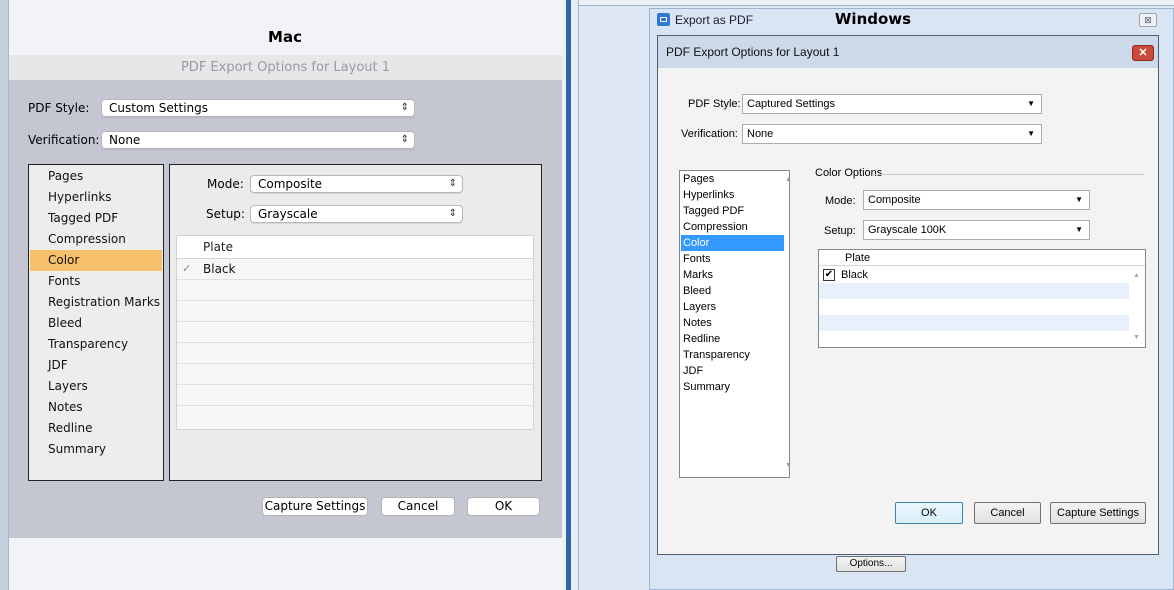  What do you see at coordinates (96, 302) in the screenshot?
I see `mac-category-registration-marks: Registration Marks` at bounding box center [96, 302].